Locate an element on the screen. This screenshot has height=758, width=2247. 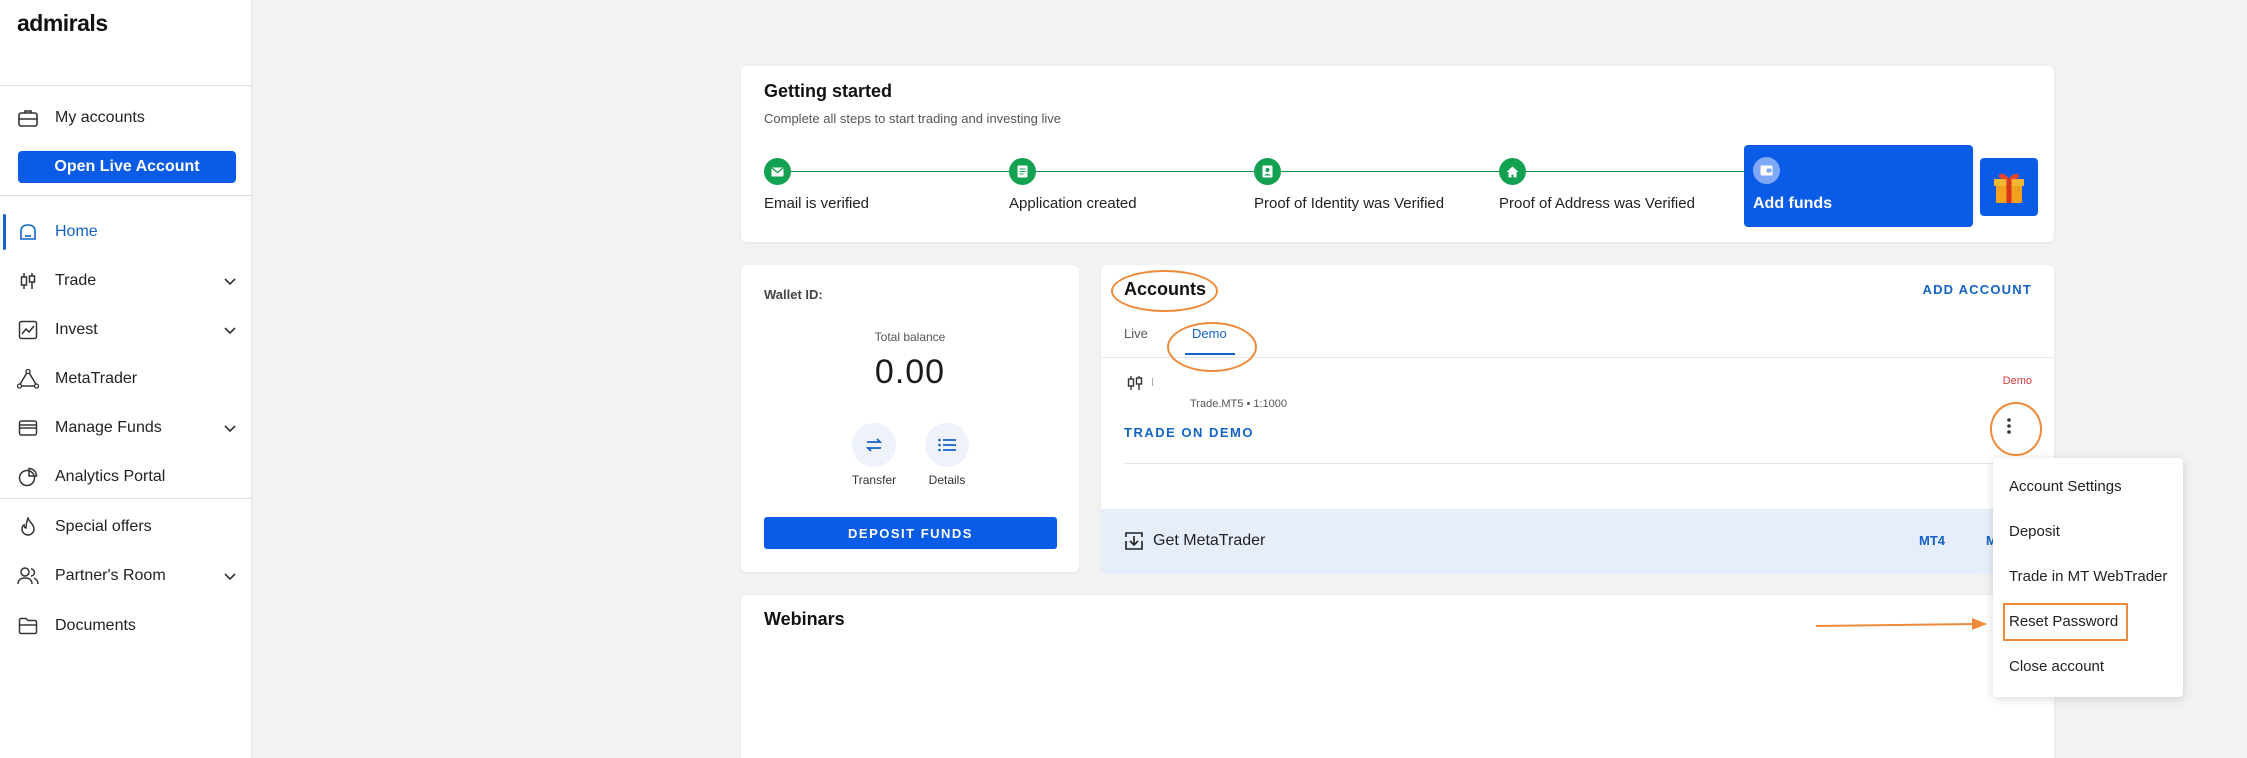
partners-icon is located at coordinates (28, 576).